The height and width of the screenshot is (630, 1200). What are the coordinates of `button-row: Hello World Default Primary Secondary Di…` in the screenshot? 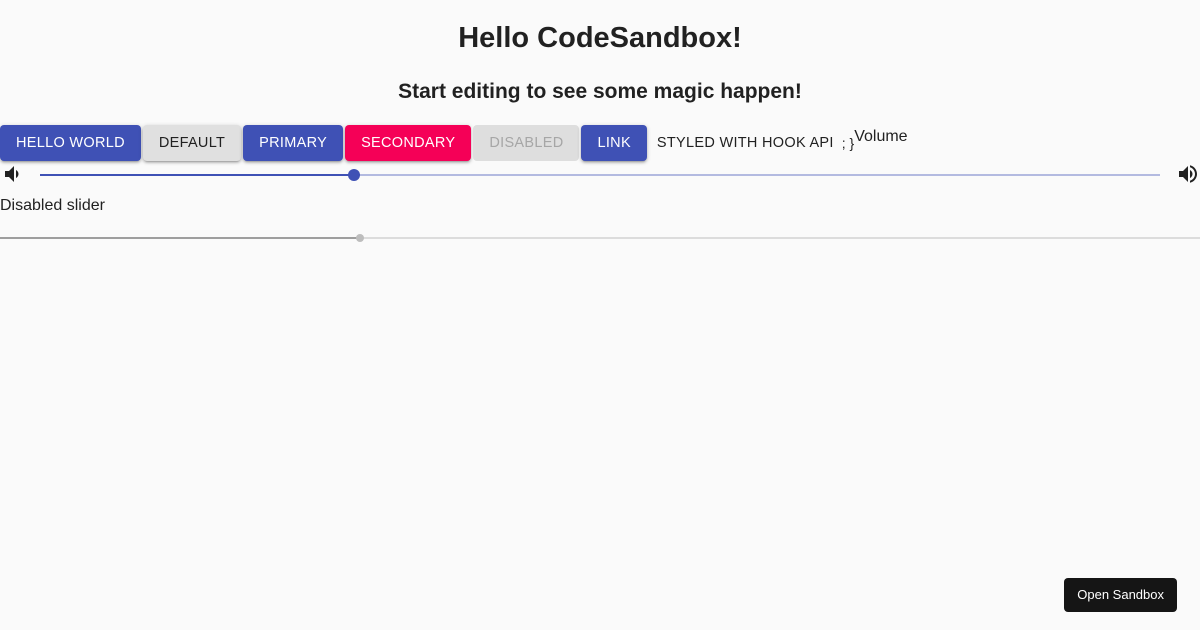 It's located at (454, 143).